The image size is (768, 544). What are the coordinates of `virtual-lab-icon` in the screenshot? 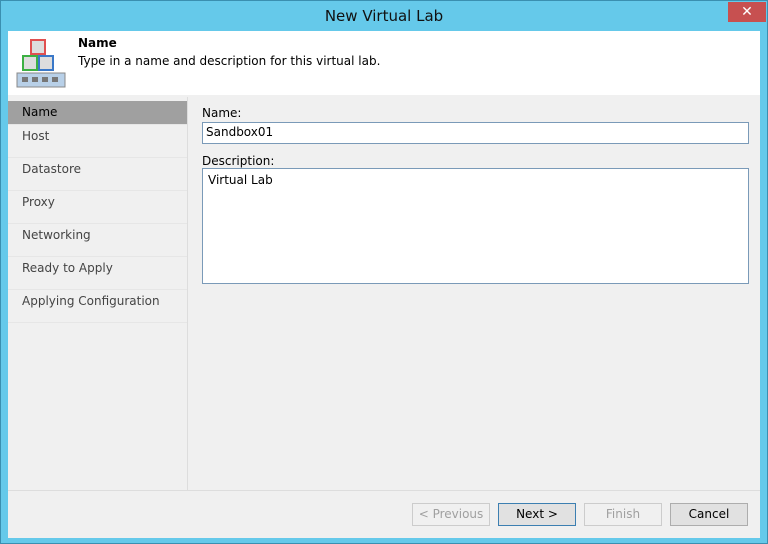 It's located at (41, 63).